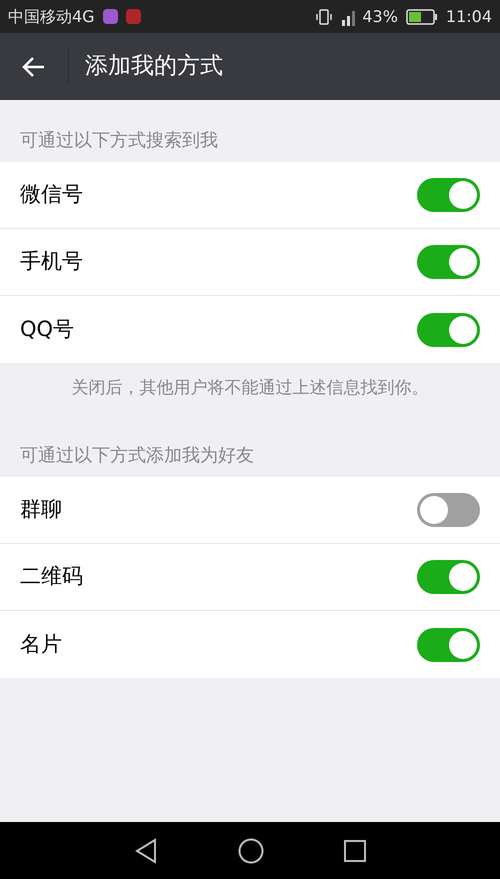 The width and height of the screenshot is (500, 879). I want to click on page-title: 添加我的方式, so click(154, 67).